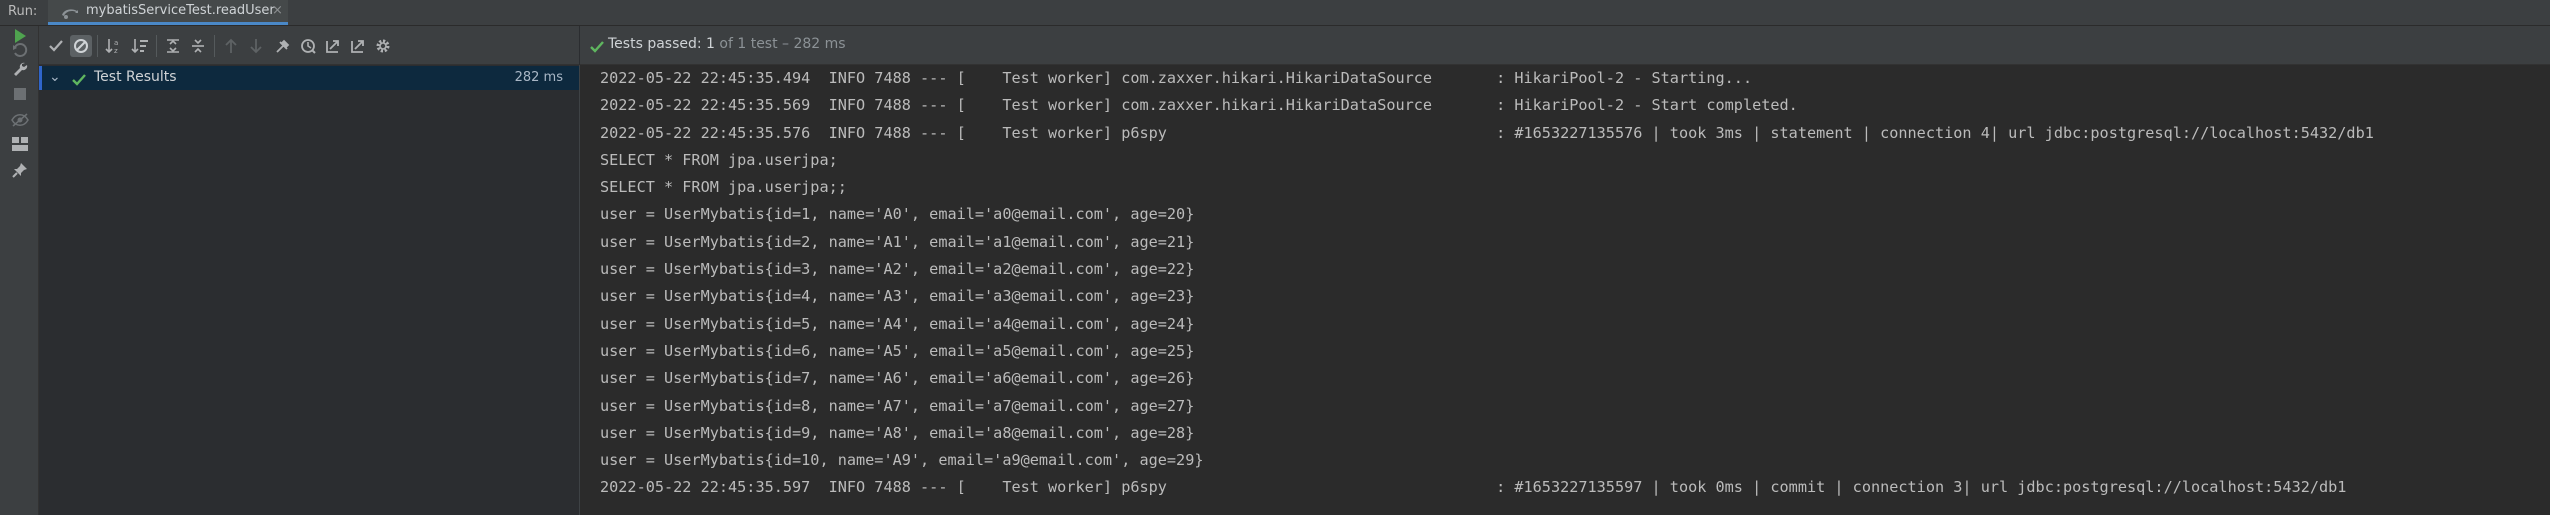 This screenshot has width=2550, height=515. What do you see at coordinates (333, 46) in the screenshot?
I see `export-icon` at bounding box center [333, 46].